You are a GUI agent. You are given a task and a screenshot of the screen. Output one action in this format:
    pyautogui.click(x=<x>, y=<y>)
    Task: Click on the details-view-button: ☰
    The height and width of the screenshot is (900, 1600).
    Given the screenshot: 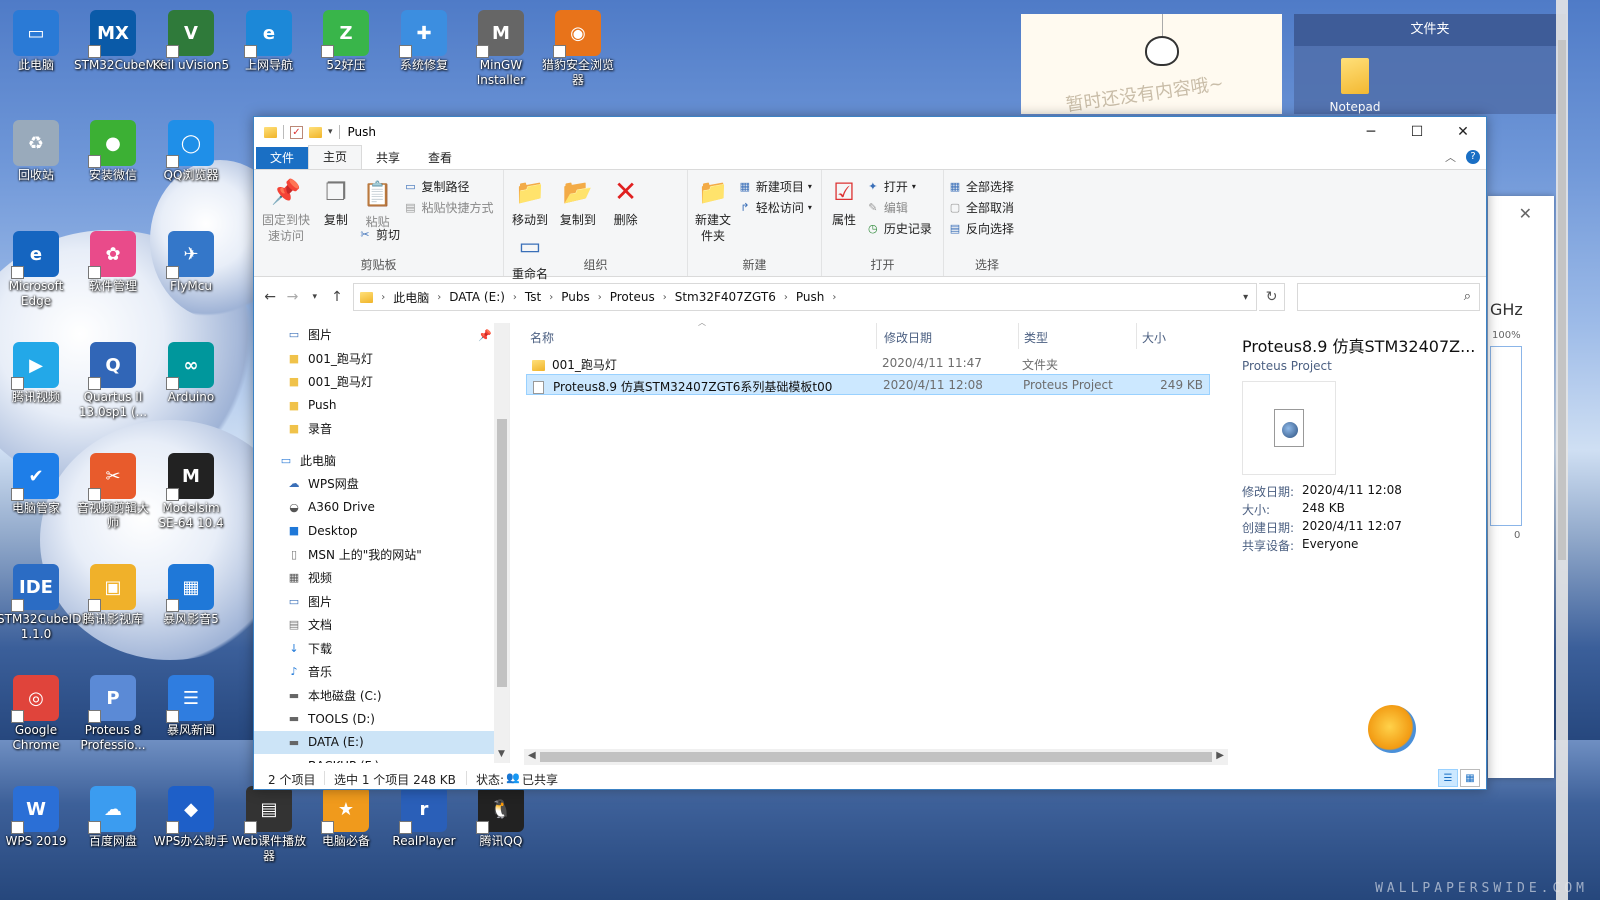 What is the action you would take?
    pyautogui.click(x=1448, y=778)
    